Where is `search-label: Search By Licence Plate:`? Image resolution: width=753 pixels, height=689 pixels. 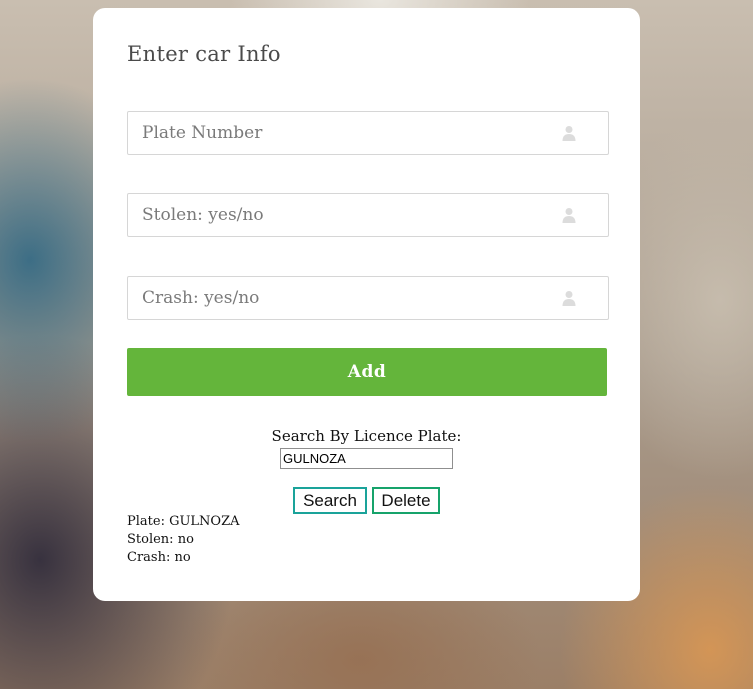
search-label: Search By Licence Plate: is located at coordinates (366, 436).